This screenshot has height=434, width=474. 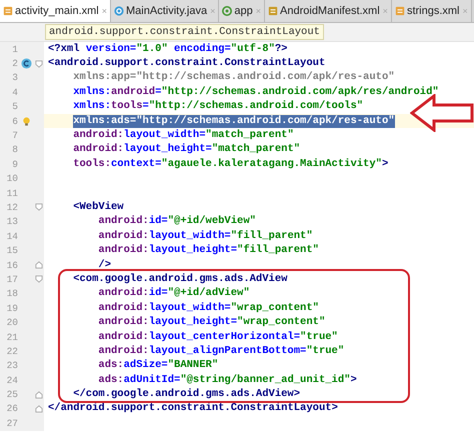 What do you see at coordinates (12, 322) in the screenshot?
I see `line-number: 20` at bounding box center [12, 322].